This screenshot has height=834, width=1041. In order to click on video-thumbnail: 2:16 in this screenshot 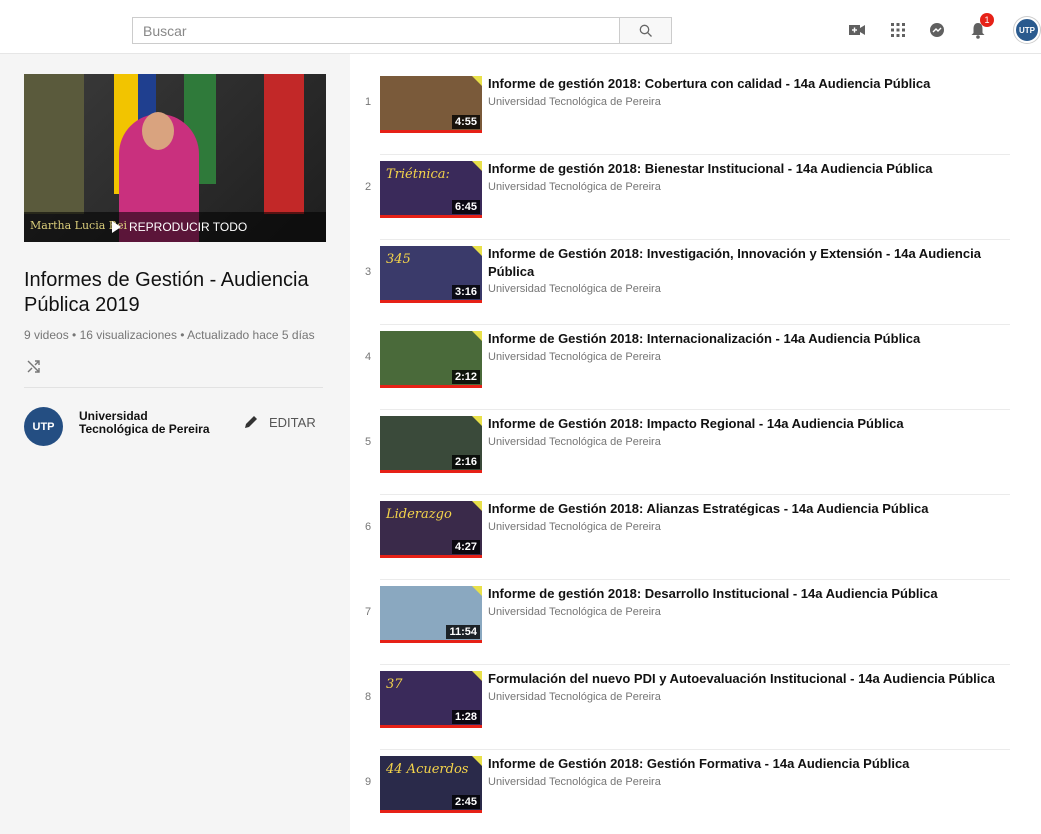, I will do `click(431, 444)`.